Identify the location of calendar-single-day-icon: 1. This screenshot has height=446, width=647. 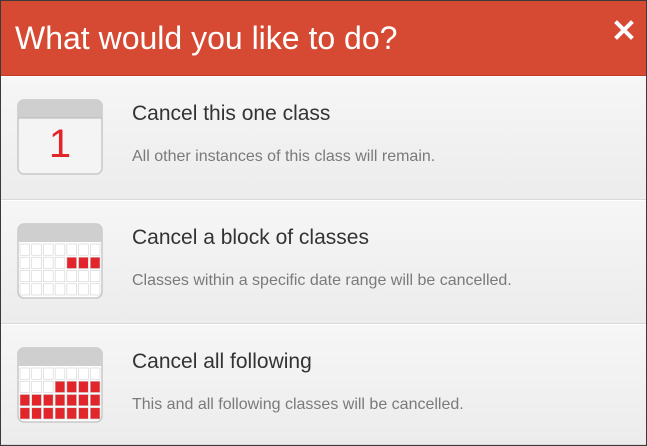
(60, 137).